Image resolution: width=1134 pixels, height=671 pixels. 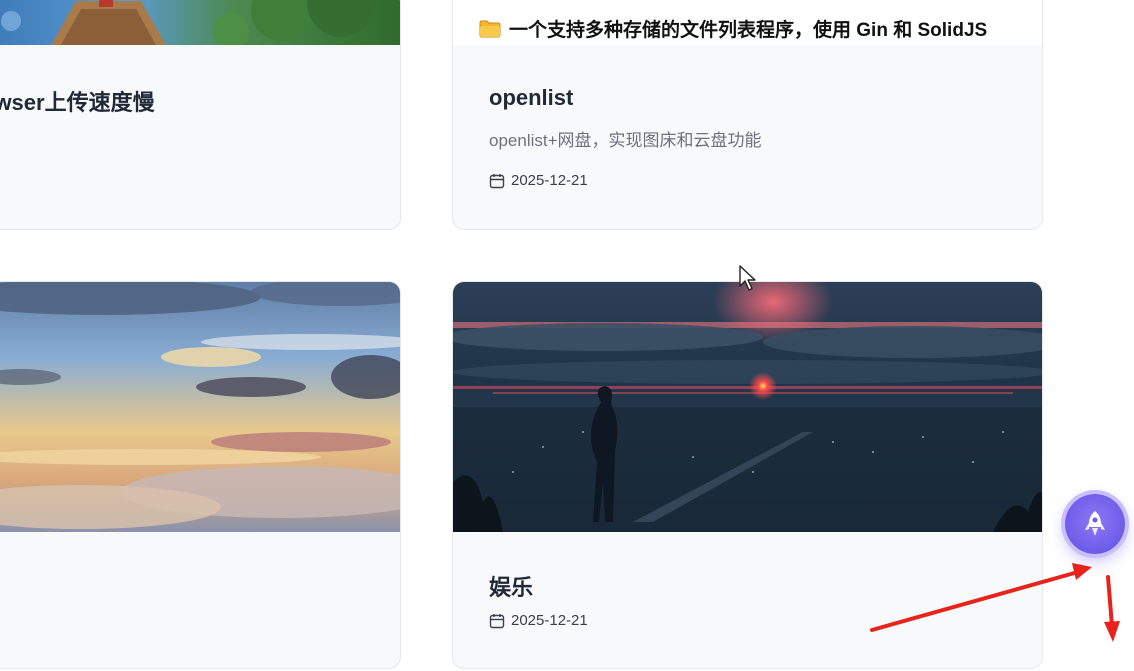 What do you see at coordinates (200, 115) in the screenshot?
I see `post-card: owser上传速度慢` at bounding box center [200, 115].